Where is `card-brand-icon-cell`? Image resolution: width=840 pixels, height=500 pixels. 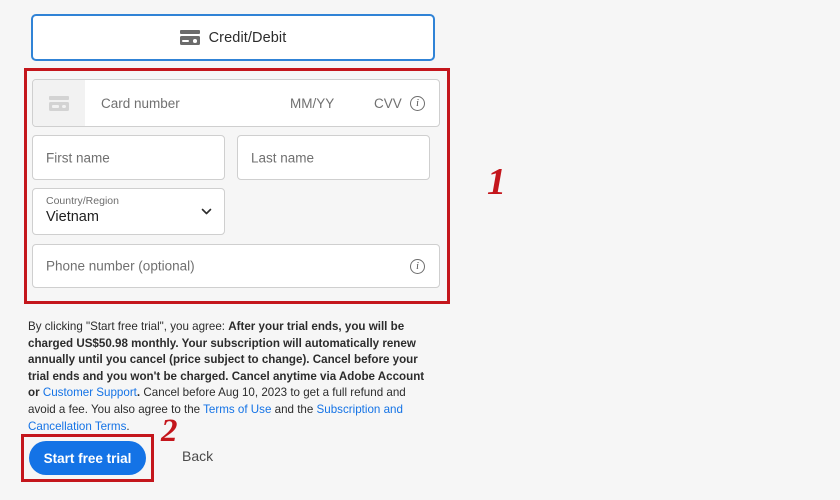 card-brand-icon-cell is located at coordinates (59, 103).